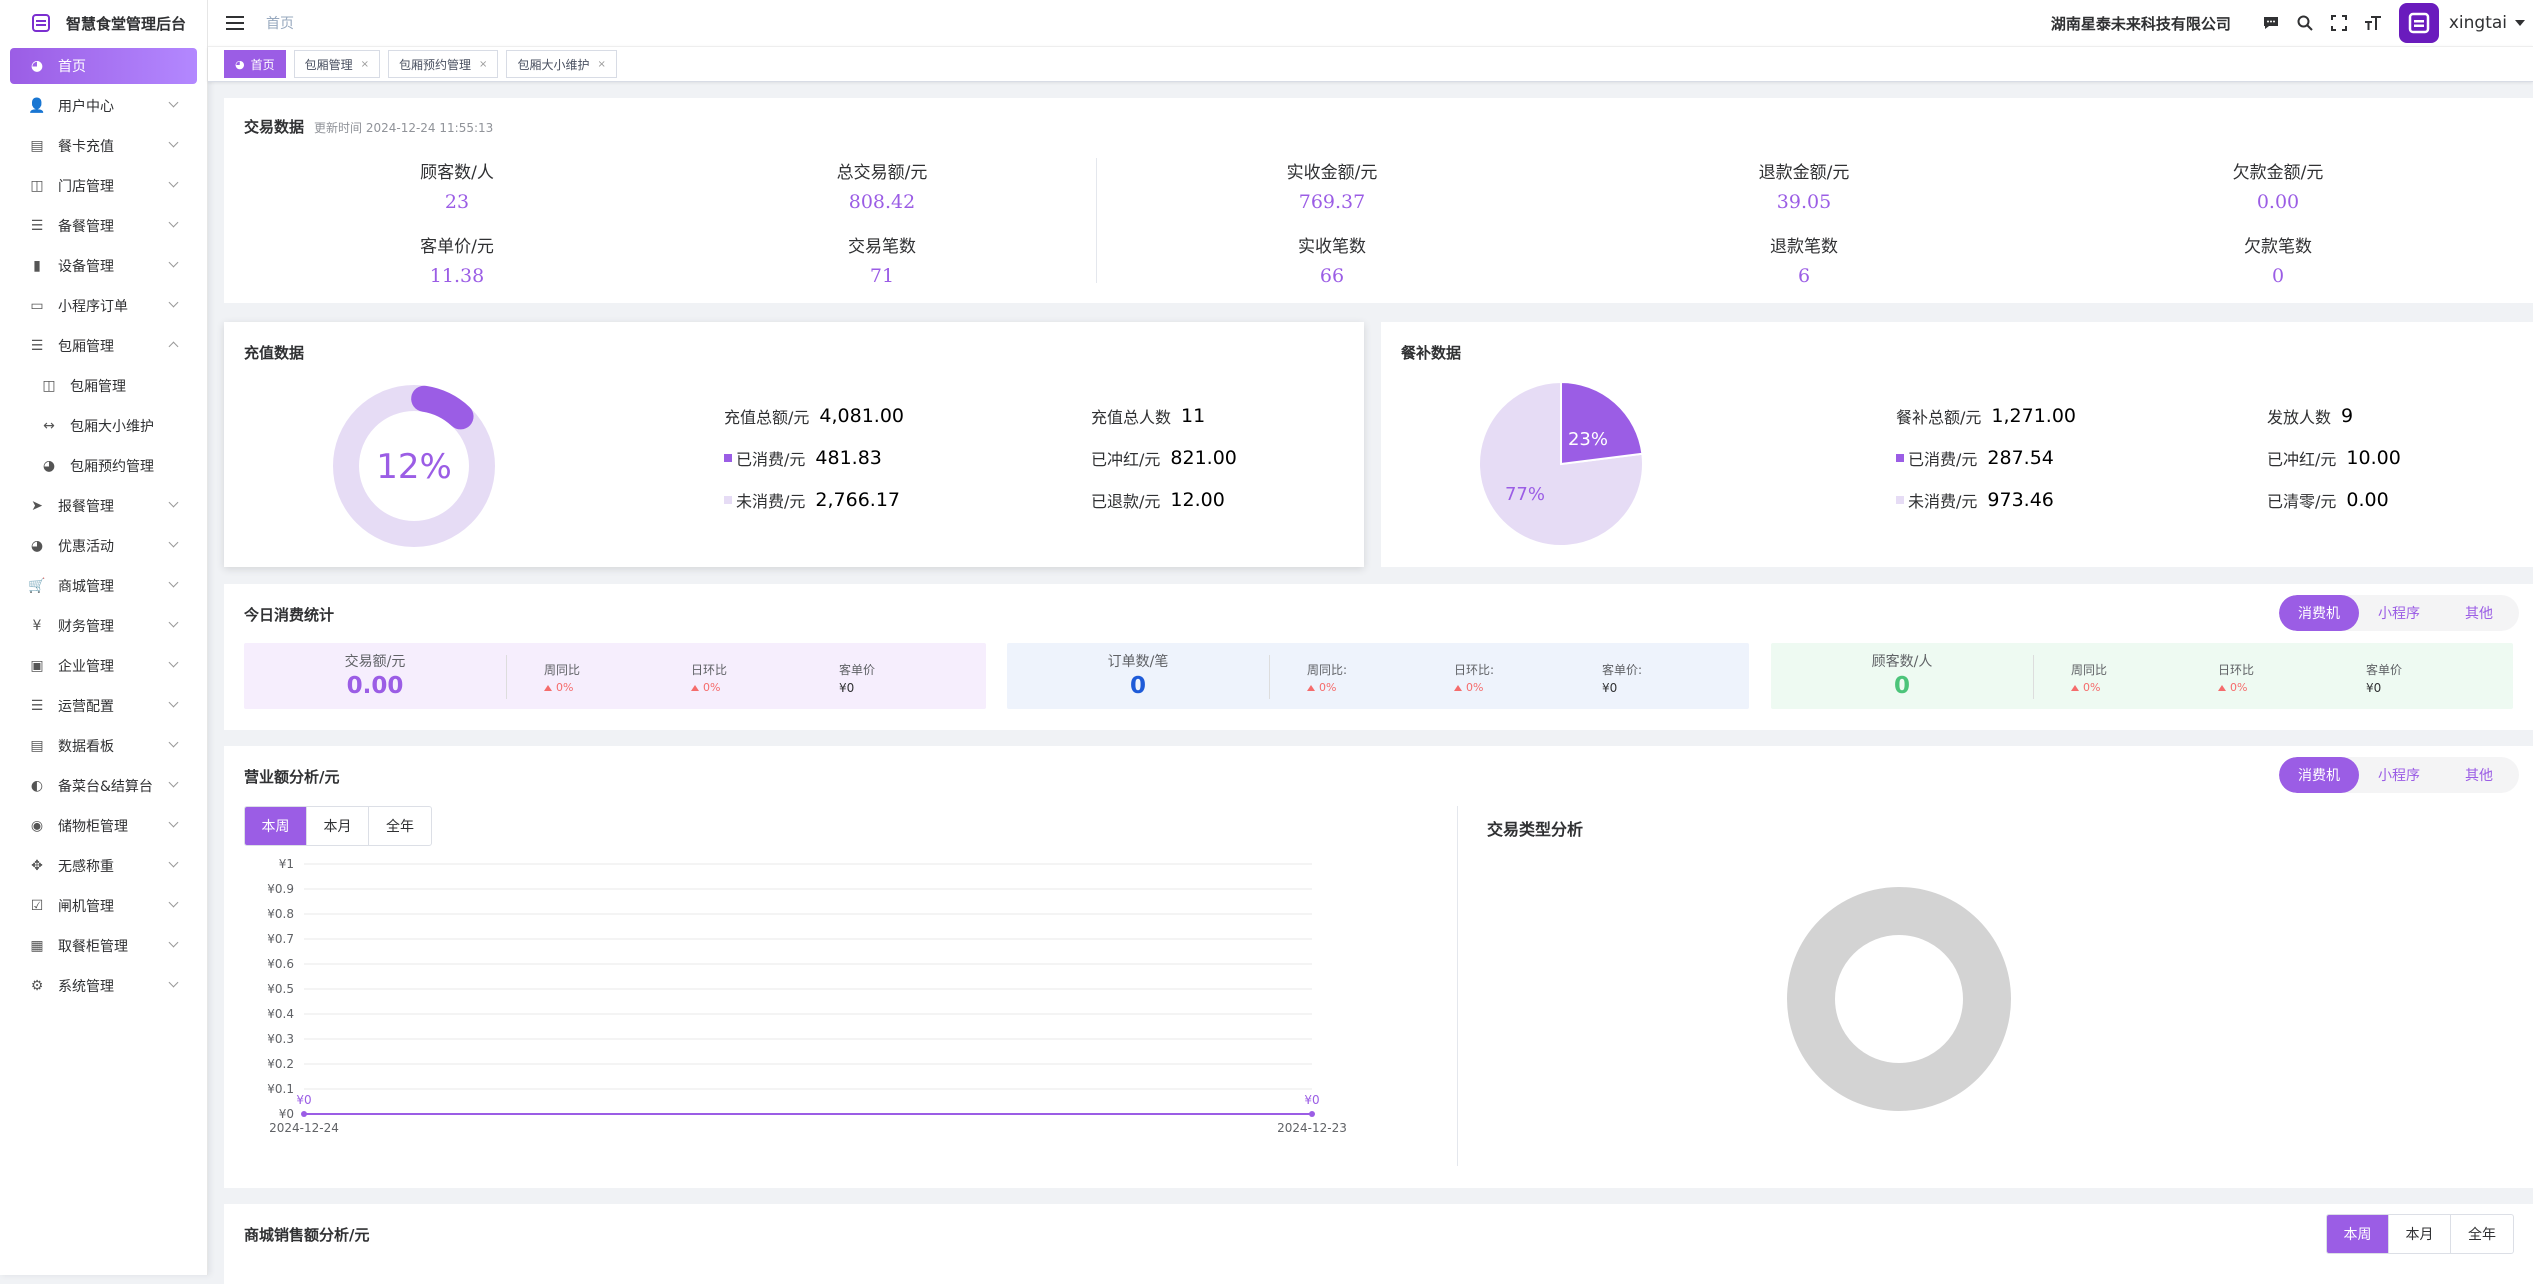 This screenshot has height=1284, width=2533. I want to click on tag-label: 包厢管理, so click(329, 64).